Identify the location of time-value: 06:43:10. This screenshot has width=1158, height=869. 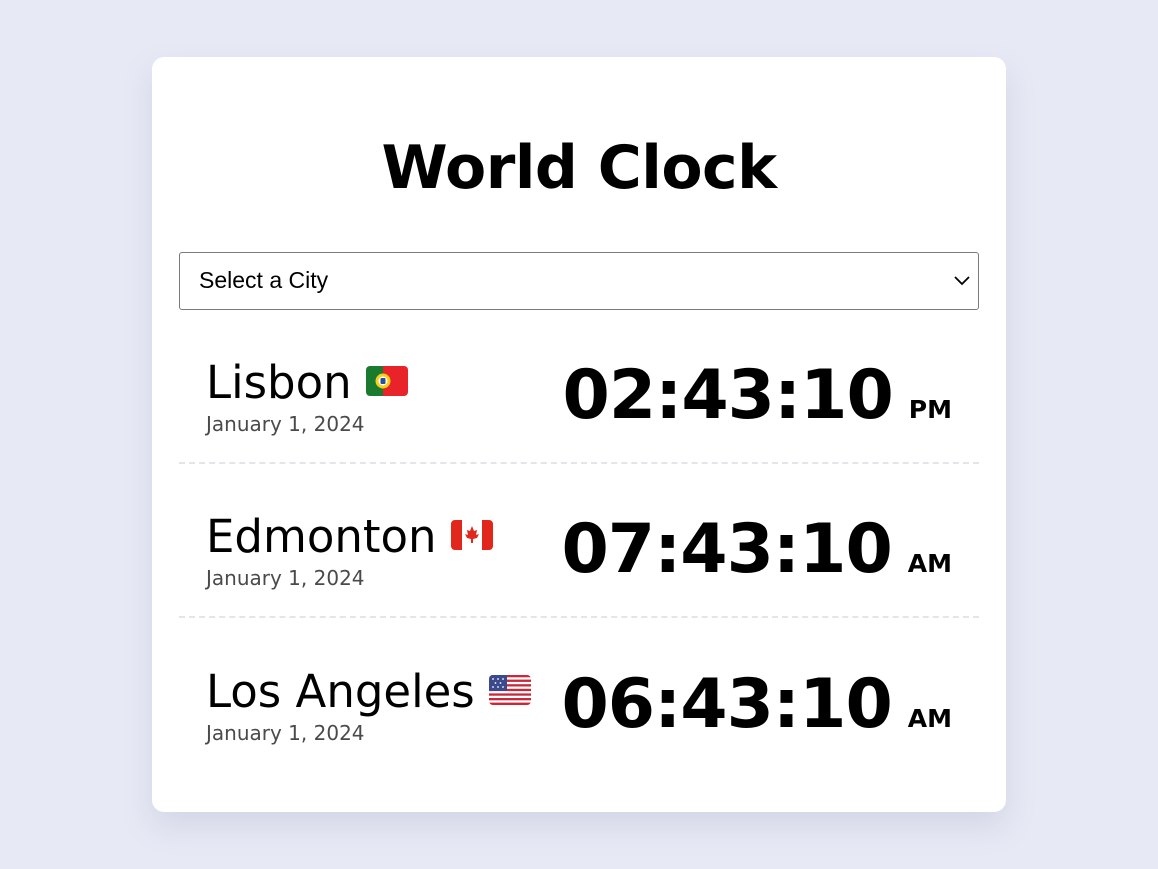
(726, 704).